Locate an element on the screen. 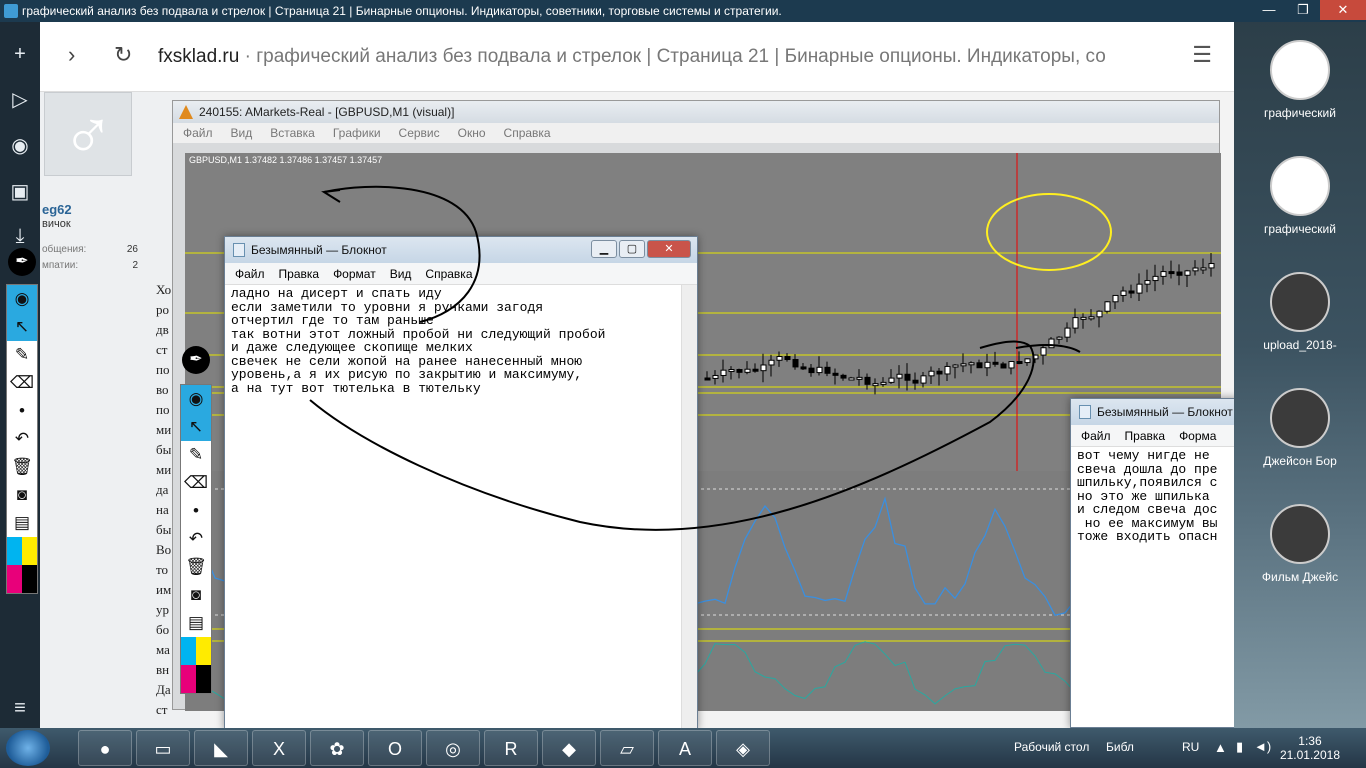 This screenshot has width=1366, height=768. excel-icon: X is located at coordinates (279, 748).